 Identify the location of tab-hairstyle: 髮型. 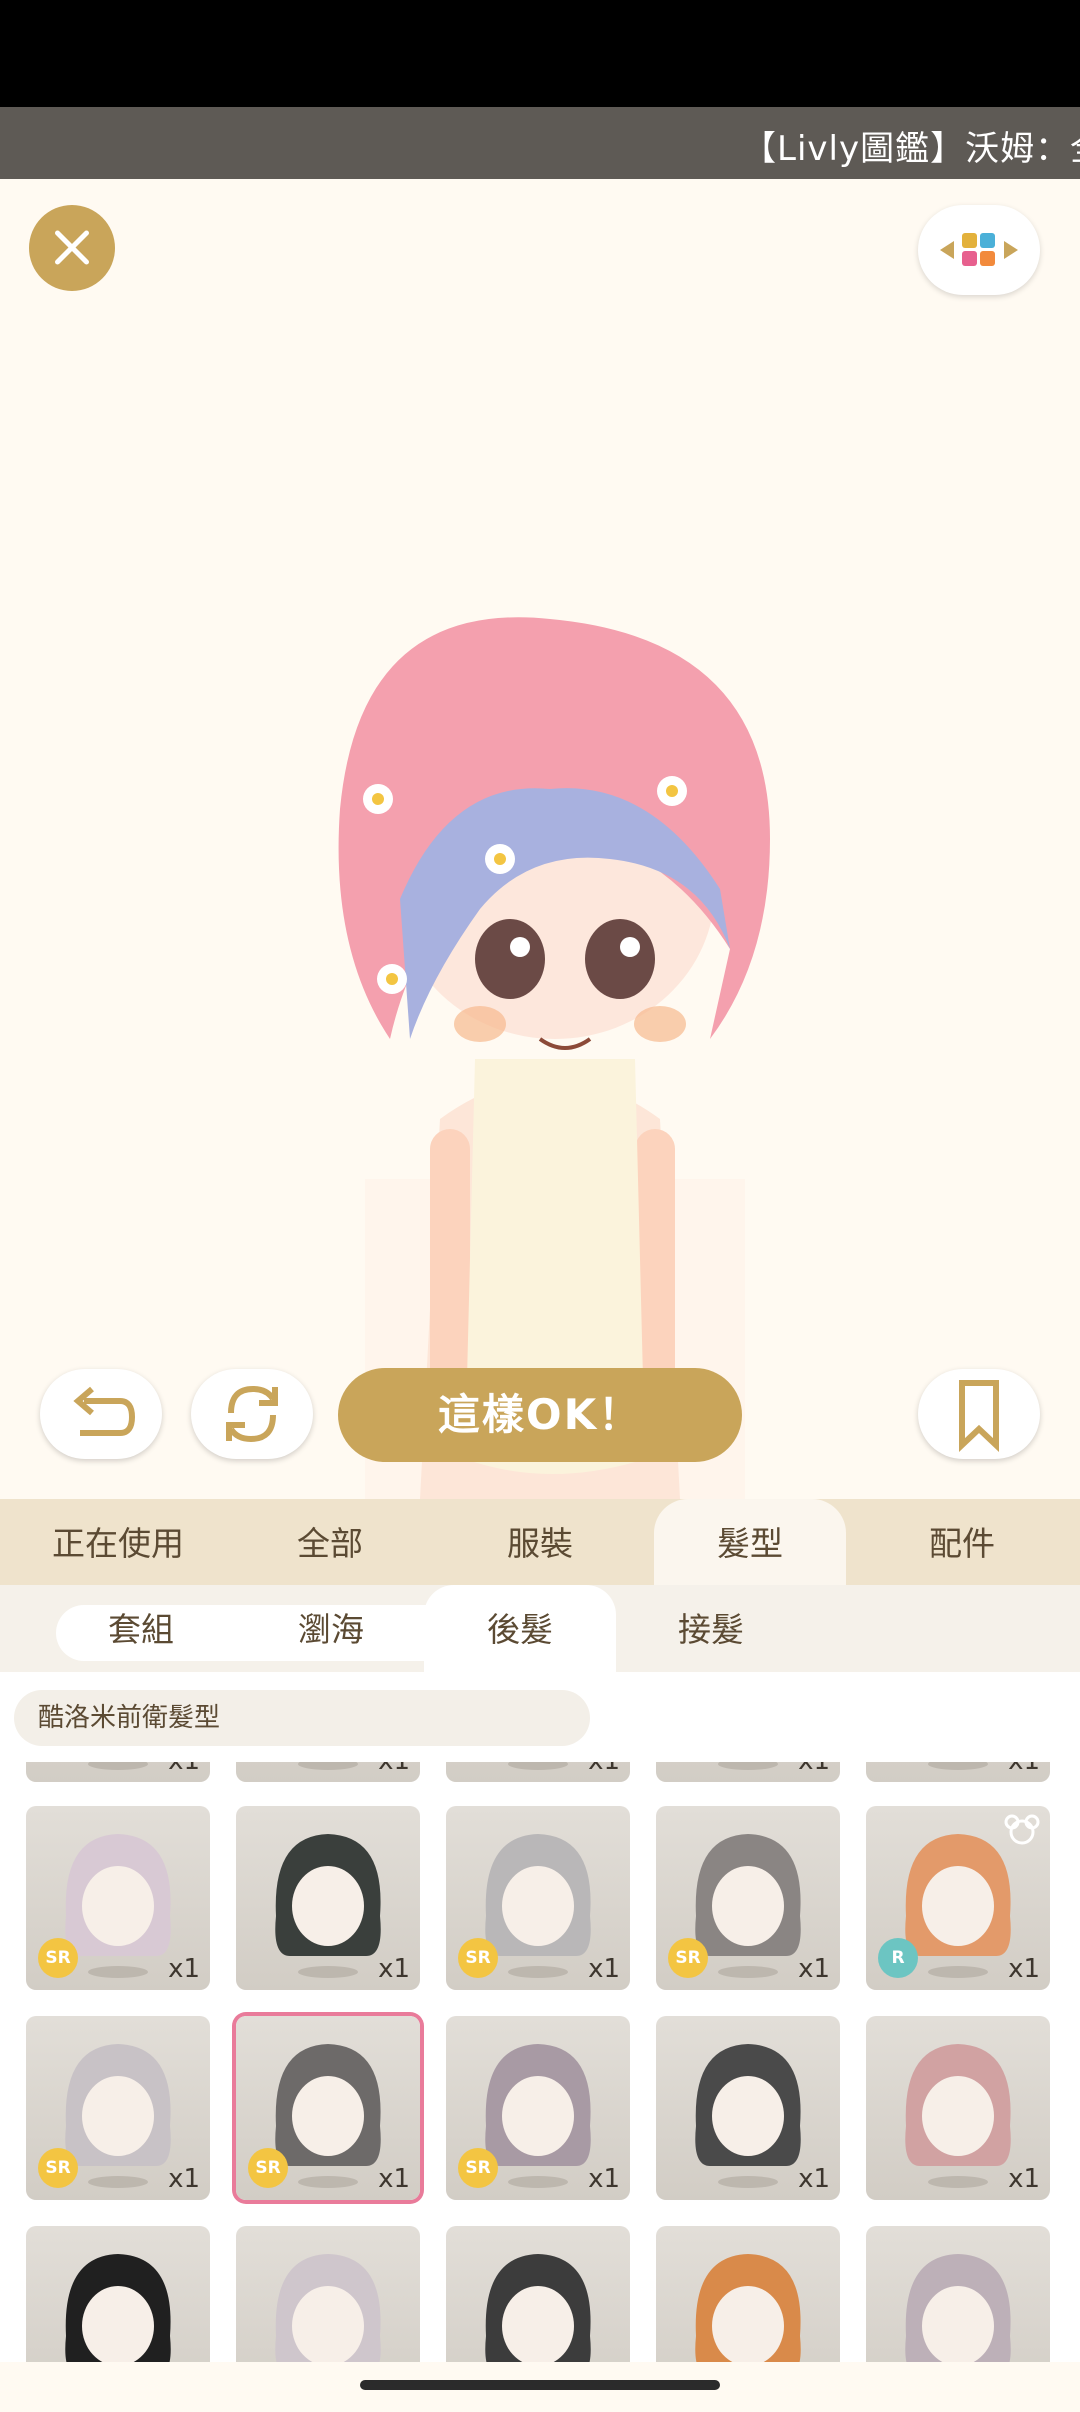
(750, 1542).